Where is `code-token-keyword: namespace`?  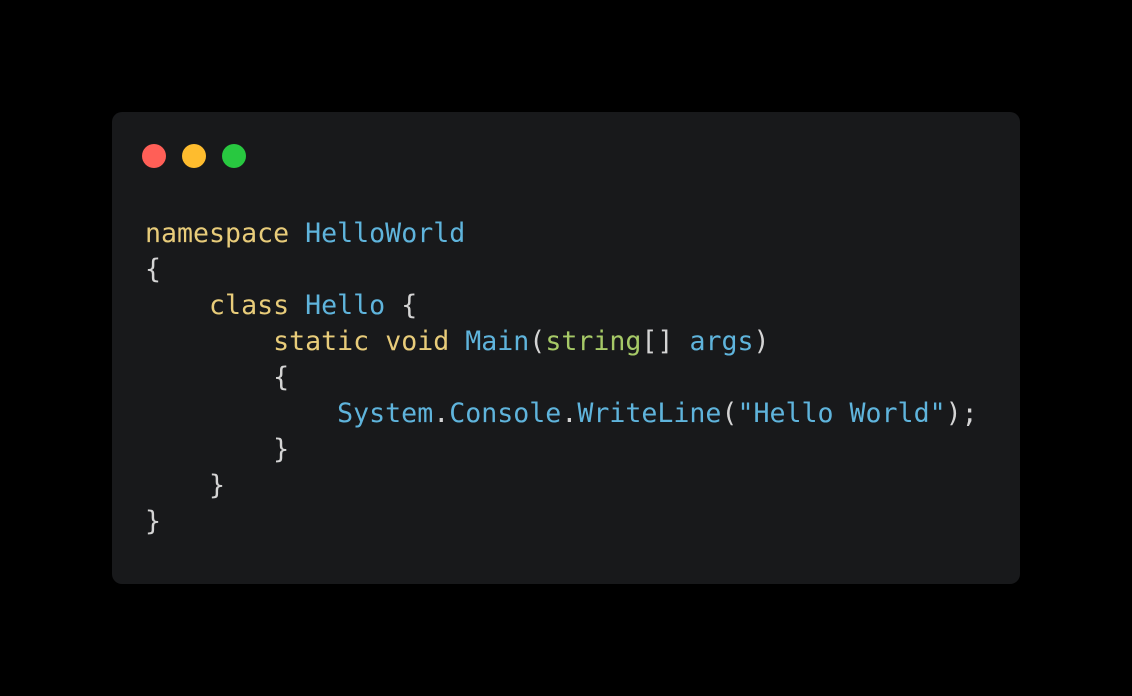
code-token-keyword: namespace is located at coordinates (217, 233).